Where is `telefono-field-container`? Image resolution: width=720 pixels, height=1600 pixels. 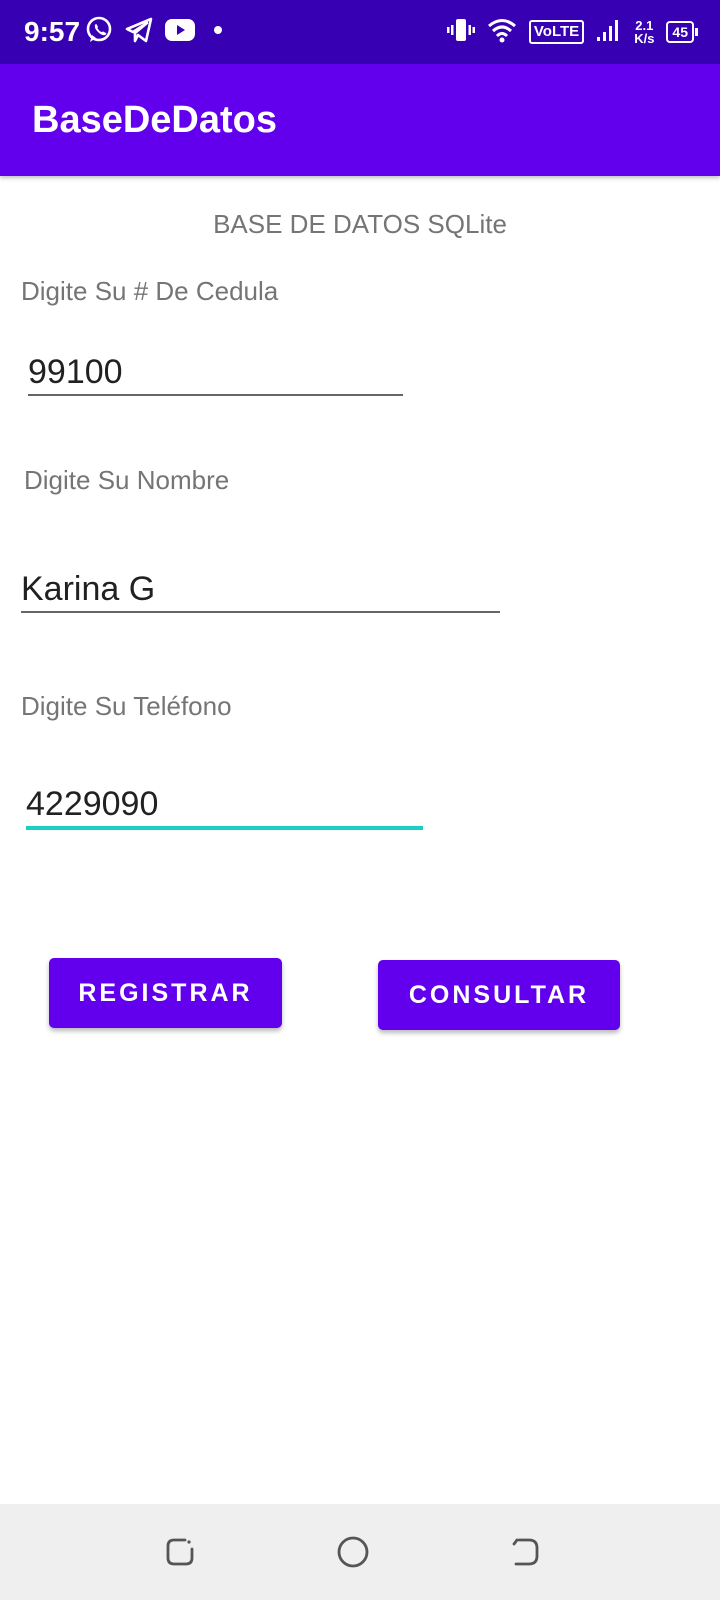
telefono-field-container is located at coordinates (224, 806).